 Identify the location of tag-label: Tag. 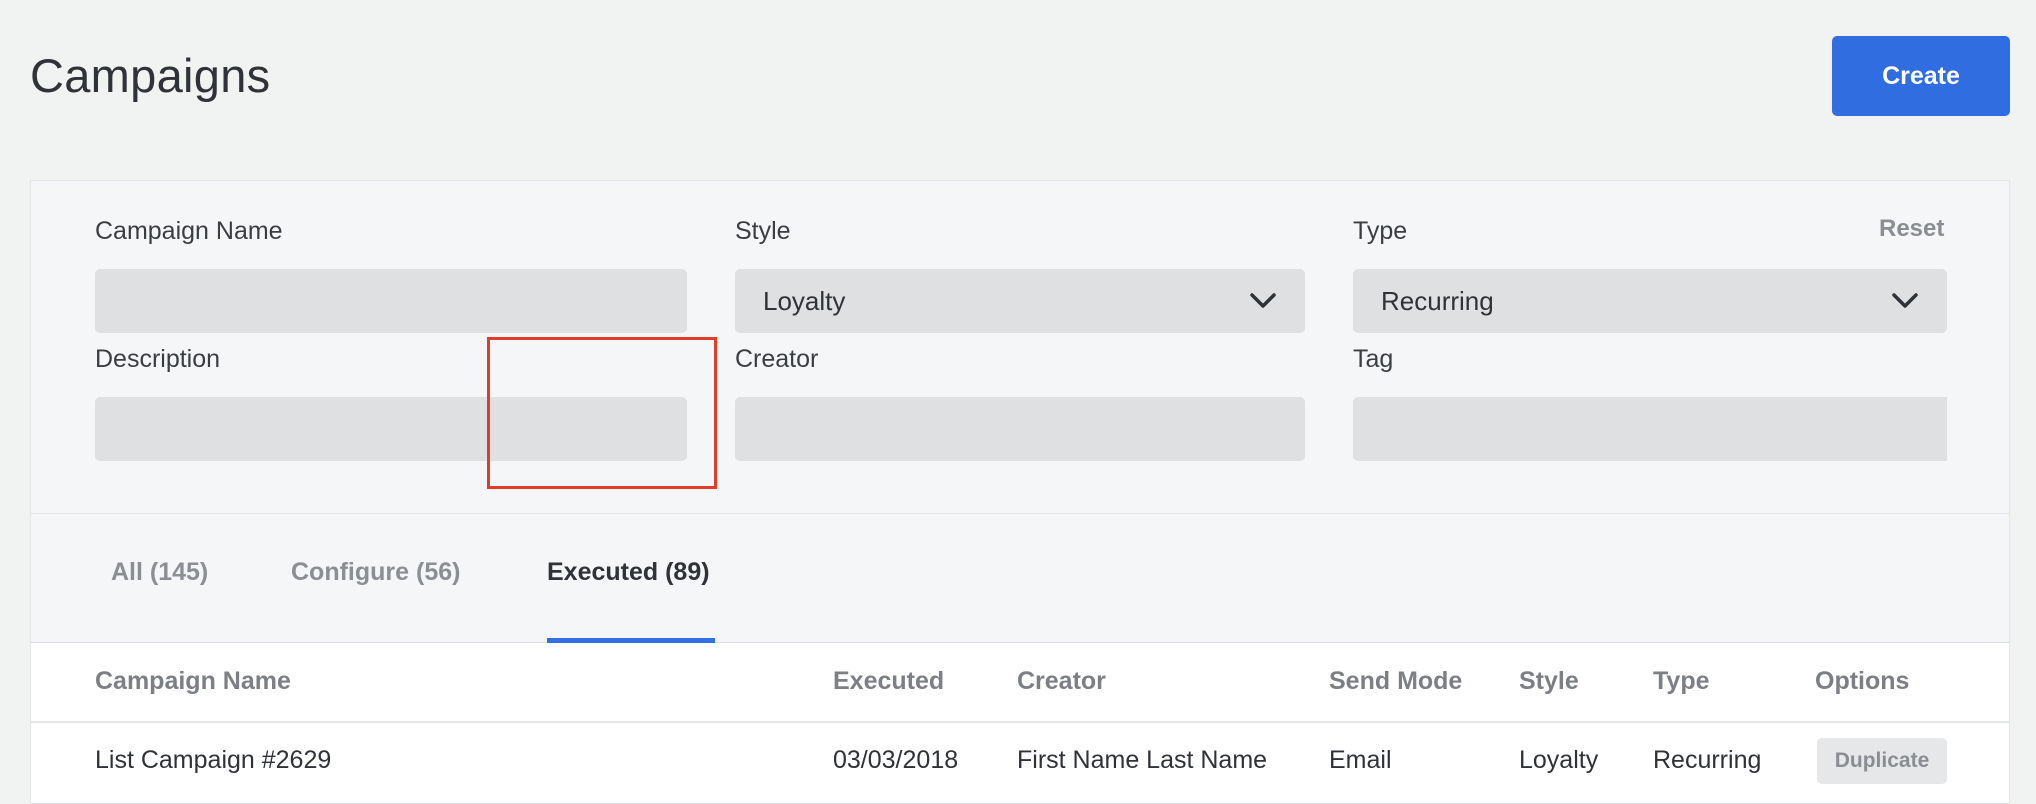
(1373, 359).